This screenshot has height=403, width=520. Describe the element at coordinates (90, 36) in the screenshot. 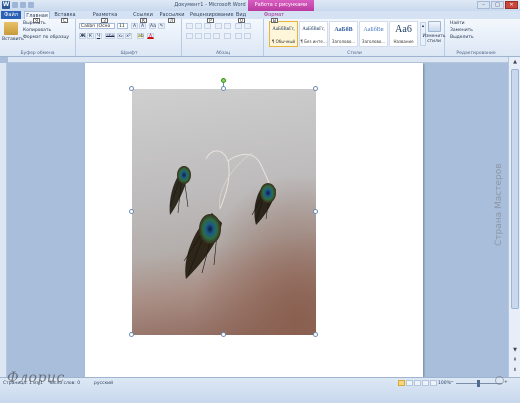

I see `italic-button: К` at that location.